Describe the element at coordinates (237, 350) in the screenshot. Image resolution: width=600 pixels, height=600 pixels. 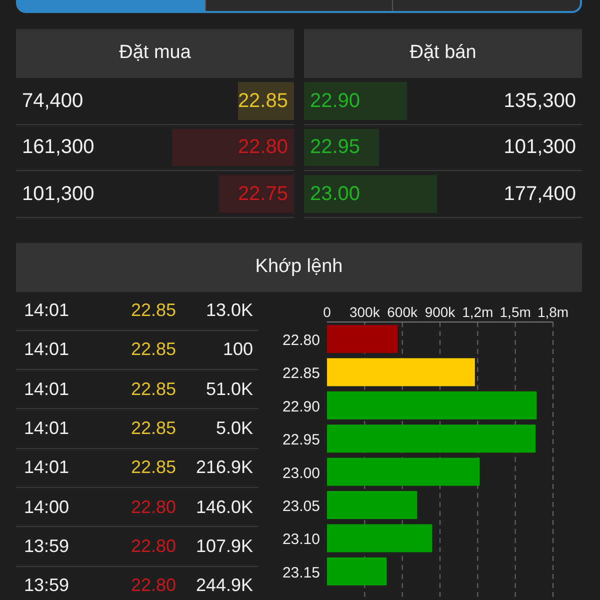
I see `trade-volume: 100` at that location.